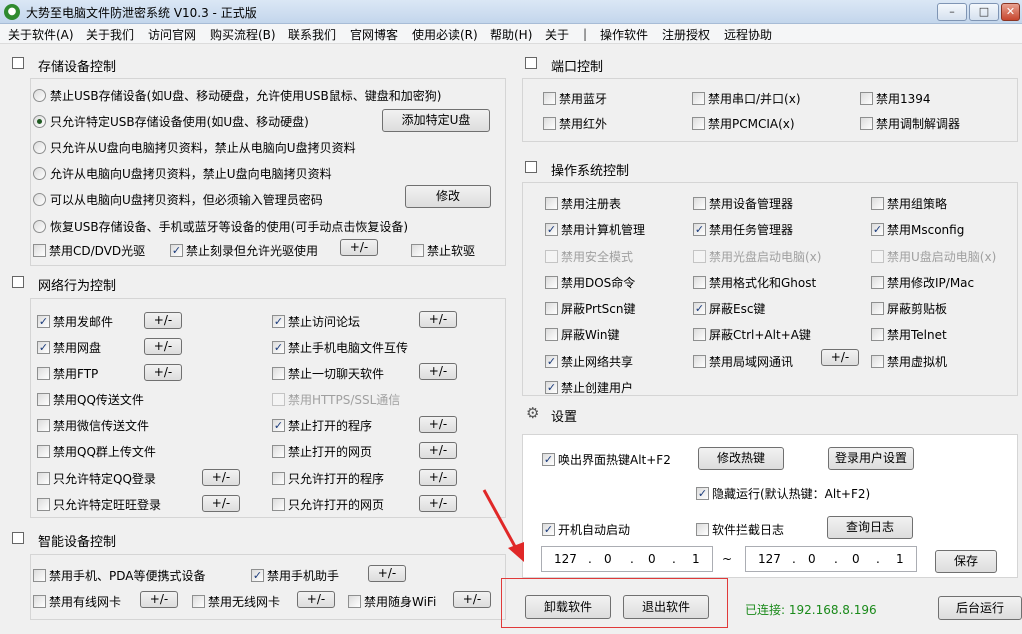  I want to click on qq-file-checkbox: 禁用QQ传送文件, so click(90, 399).